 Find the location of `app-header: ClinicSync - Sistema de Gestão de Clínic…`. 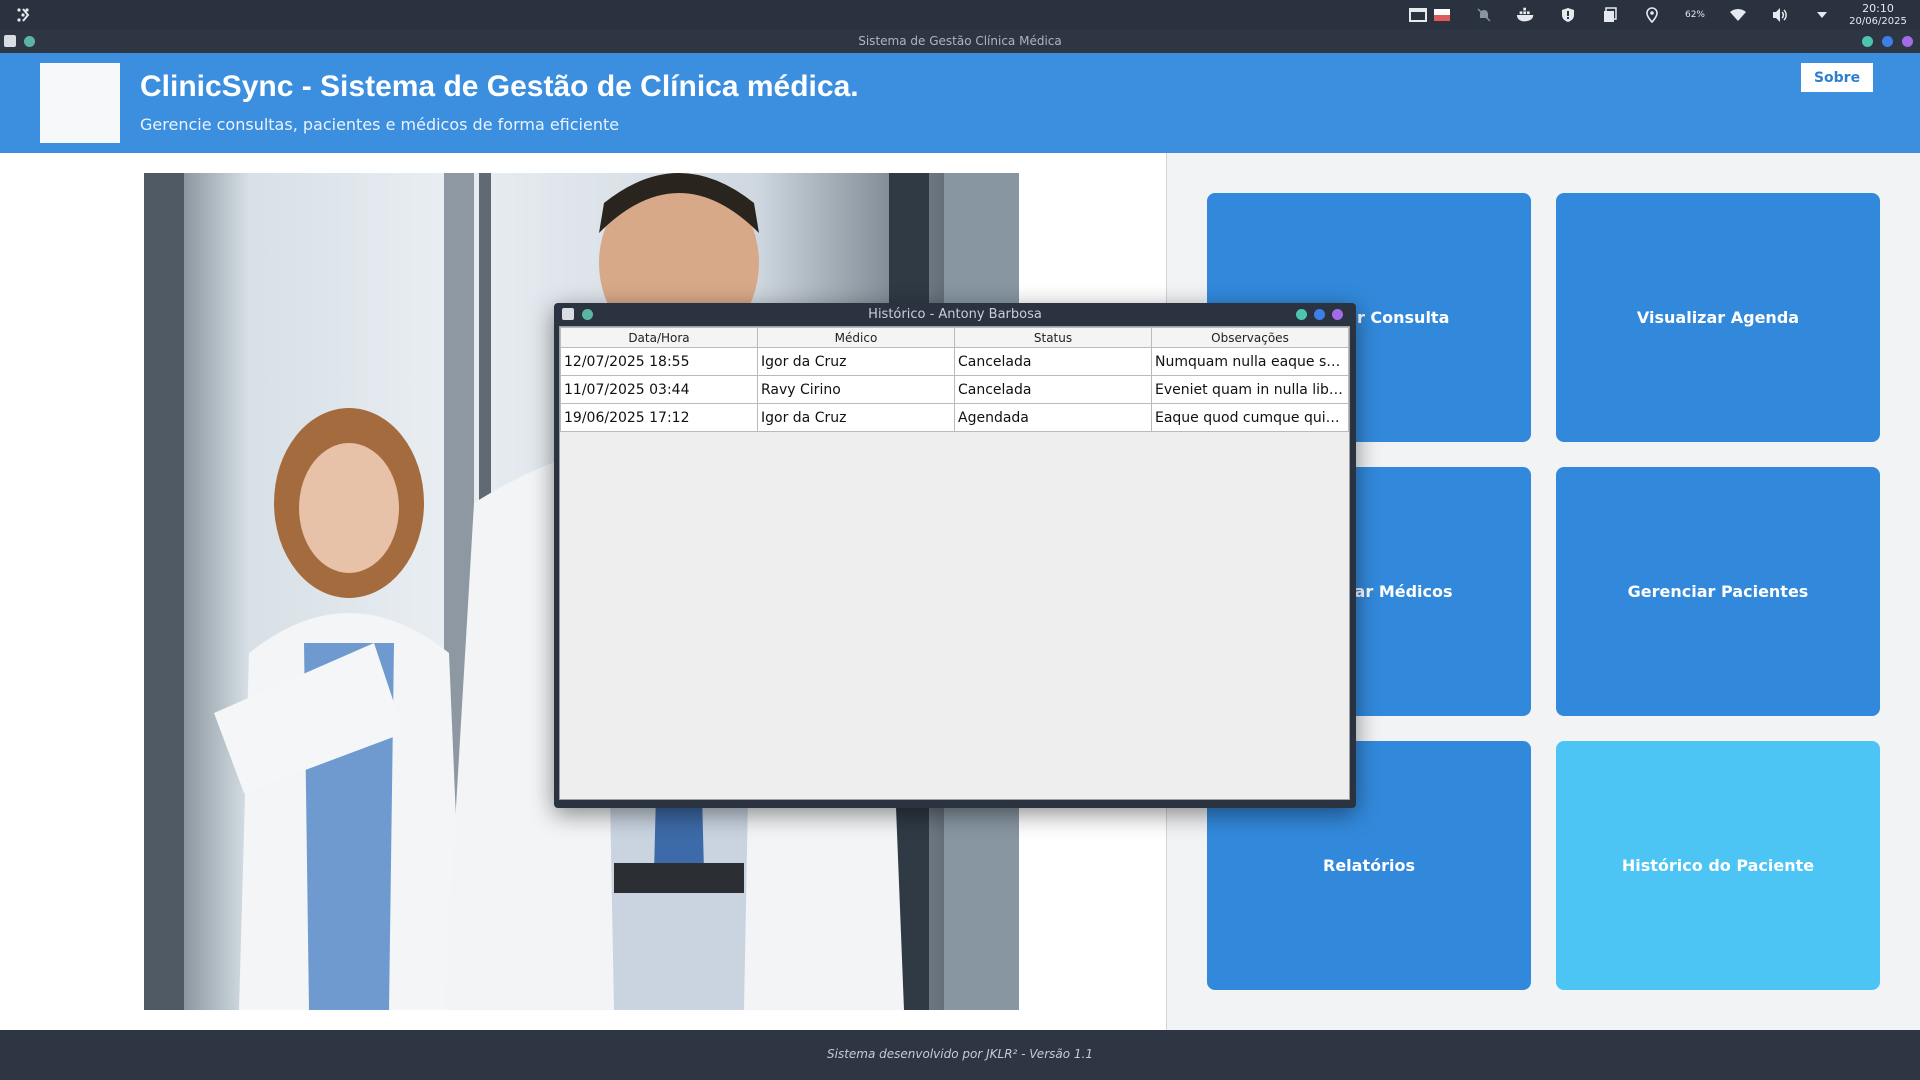

app-header: ClinicSync - Sistema de Gestão de Clínic… is located at coordinates (960, 103).